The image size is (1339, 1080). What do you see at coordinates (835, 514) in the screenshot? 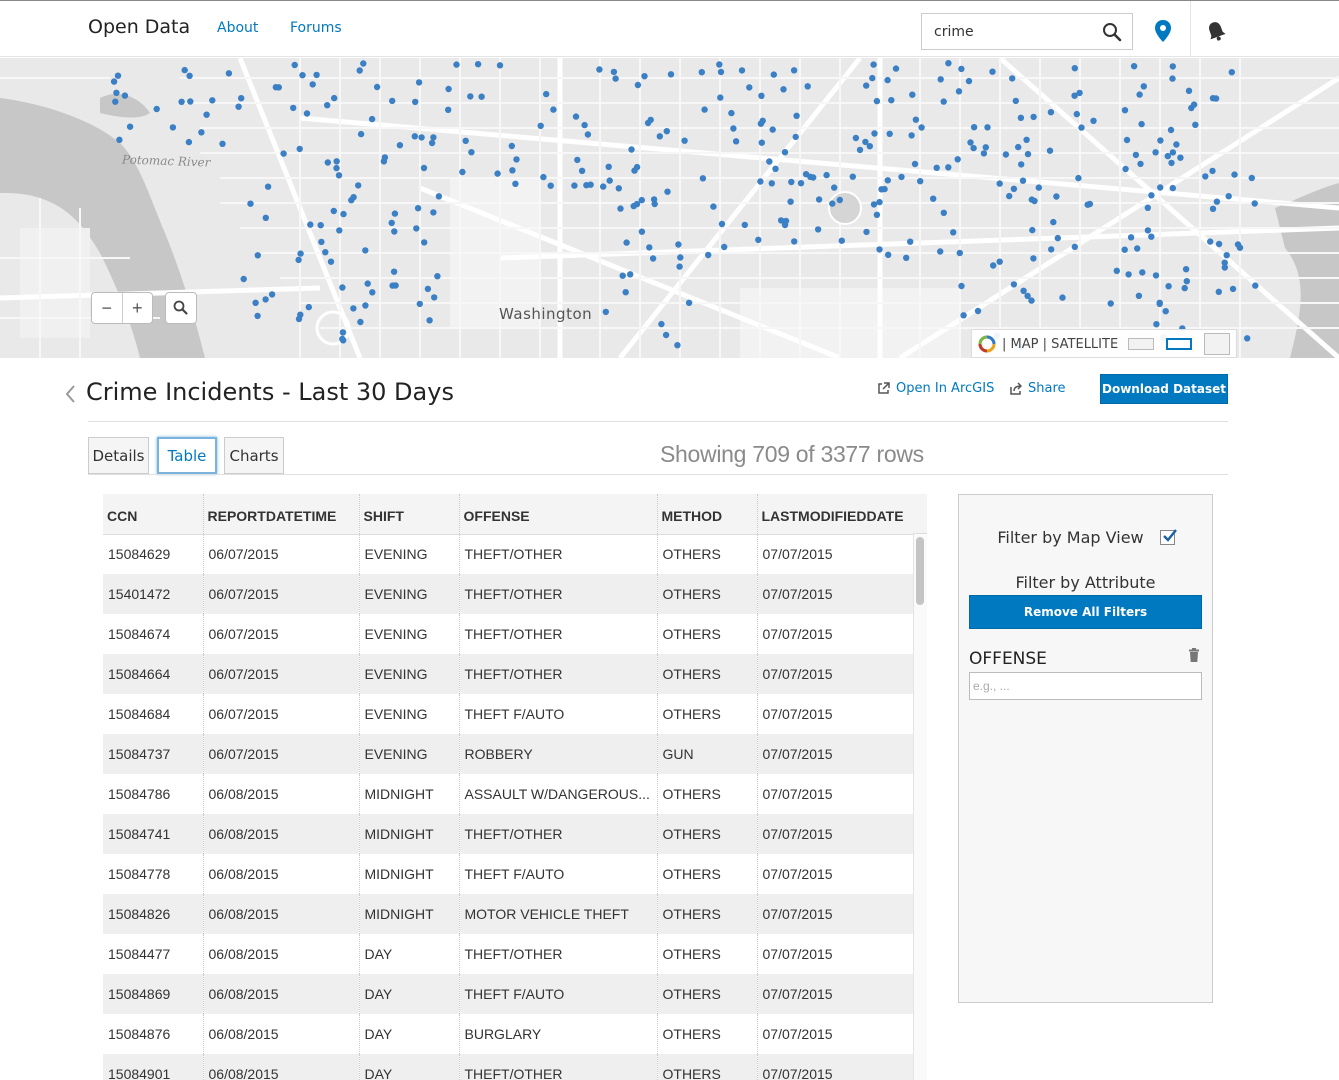
I see `column-header-lastmodifieddate: LASTMODIFIEDDATE` at bounding box center [835, 514].